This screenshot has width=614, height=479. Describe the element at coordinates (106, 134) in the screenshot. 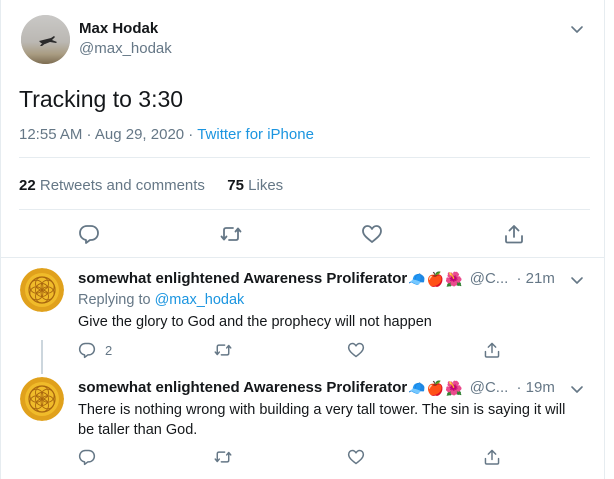

I see `tweet-timestamp: 12:55 AM · Aug 29, 2020 ·` at that location.